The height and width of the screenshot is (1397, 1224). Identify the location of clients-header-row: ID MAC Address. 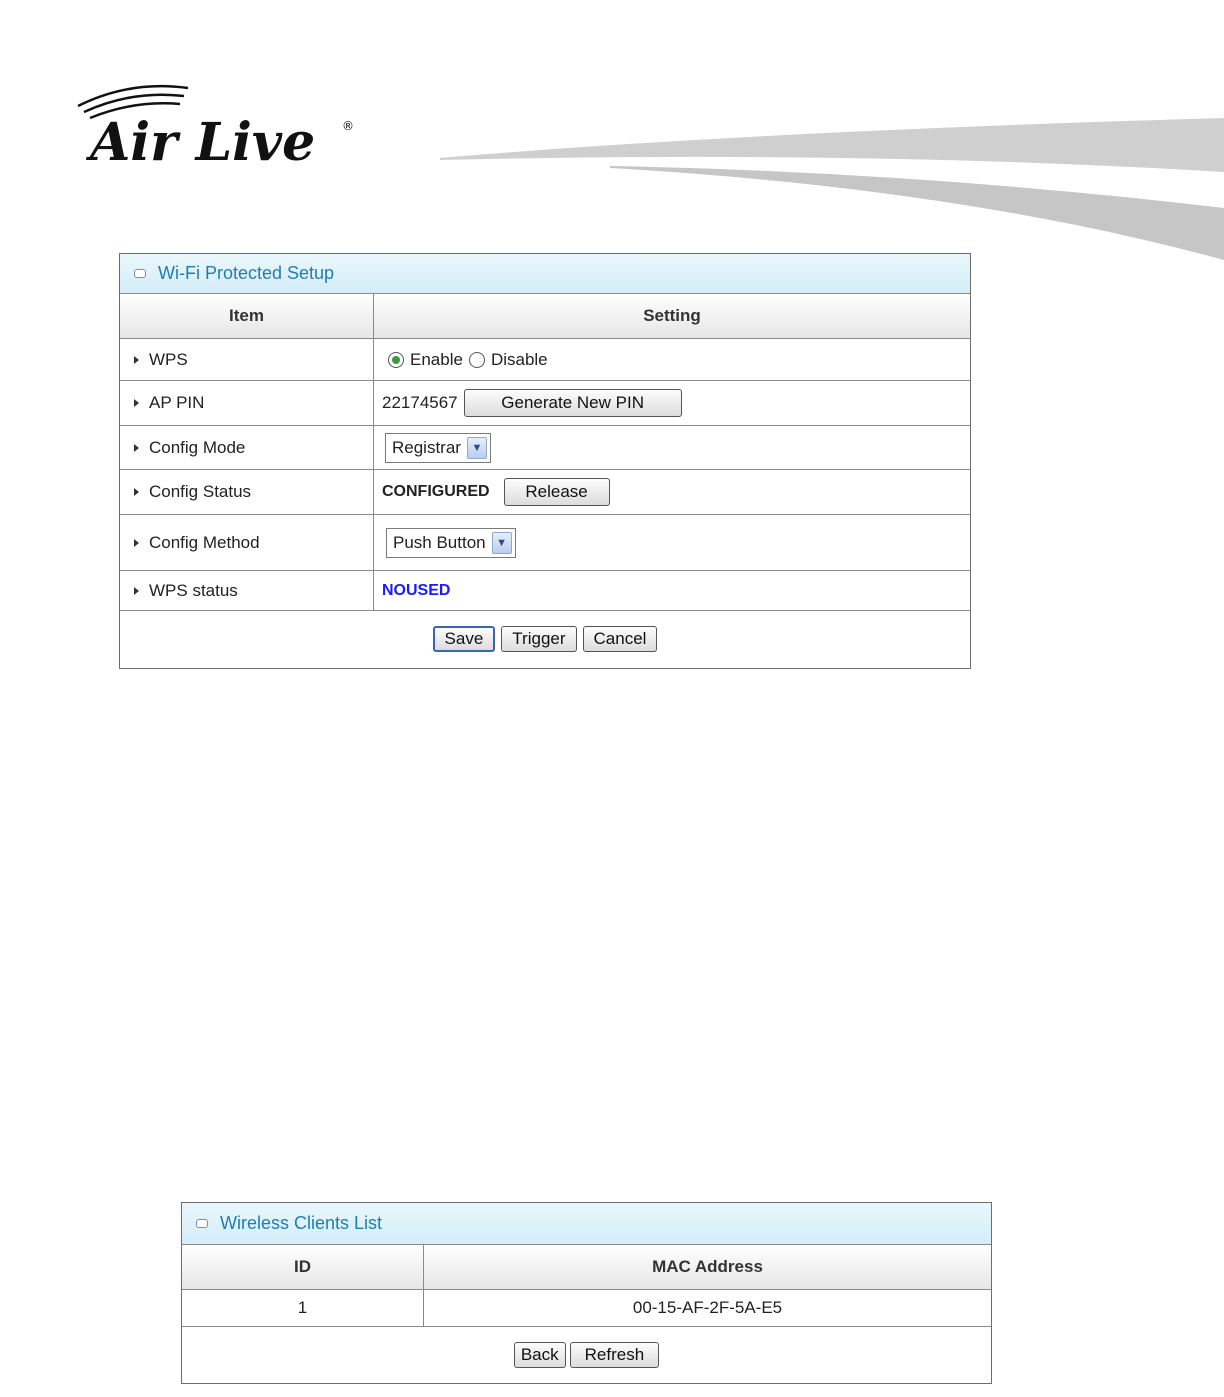
(586, 1267).